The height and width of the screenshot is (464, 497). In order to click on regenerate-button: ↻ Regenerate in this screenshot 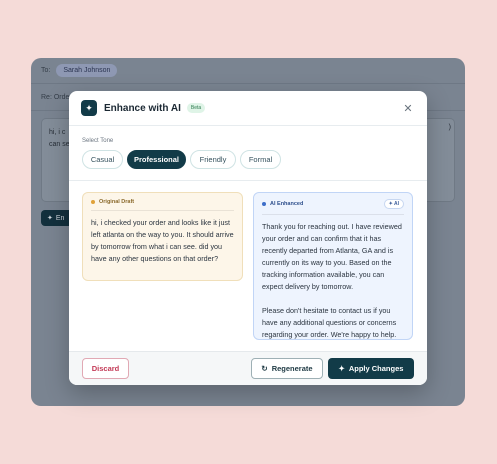, I will do `click(287, 368)`.